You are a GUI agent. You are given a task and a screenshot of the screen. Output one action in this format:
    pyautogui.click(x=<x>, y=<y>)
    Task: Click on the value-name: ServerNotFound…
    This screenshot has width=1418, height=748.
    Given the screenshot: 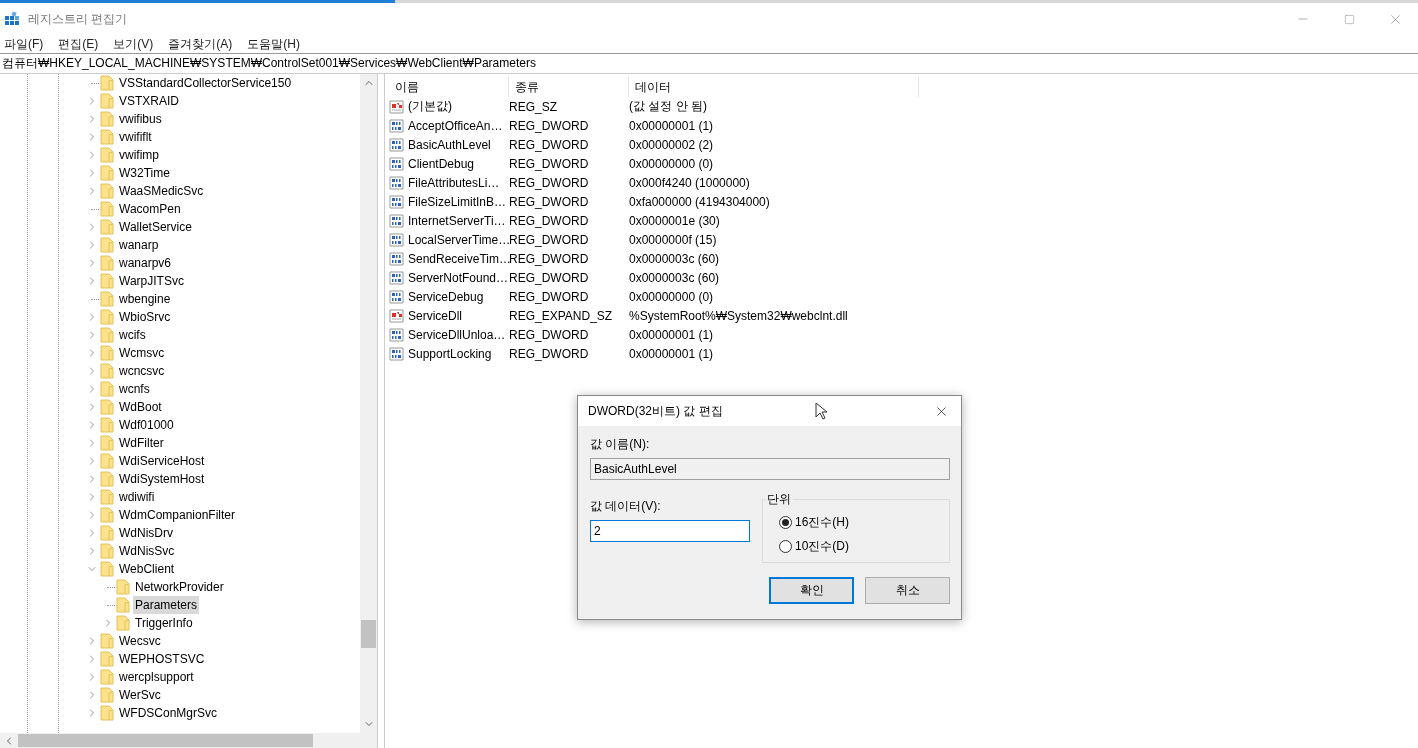 What is the action you would take?
    pyautogui.click(x=458, y=277)
    